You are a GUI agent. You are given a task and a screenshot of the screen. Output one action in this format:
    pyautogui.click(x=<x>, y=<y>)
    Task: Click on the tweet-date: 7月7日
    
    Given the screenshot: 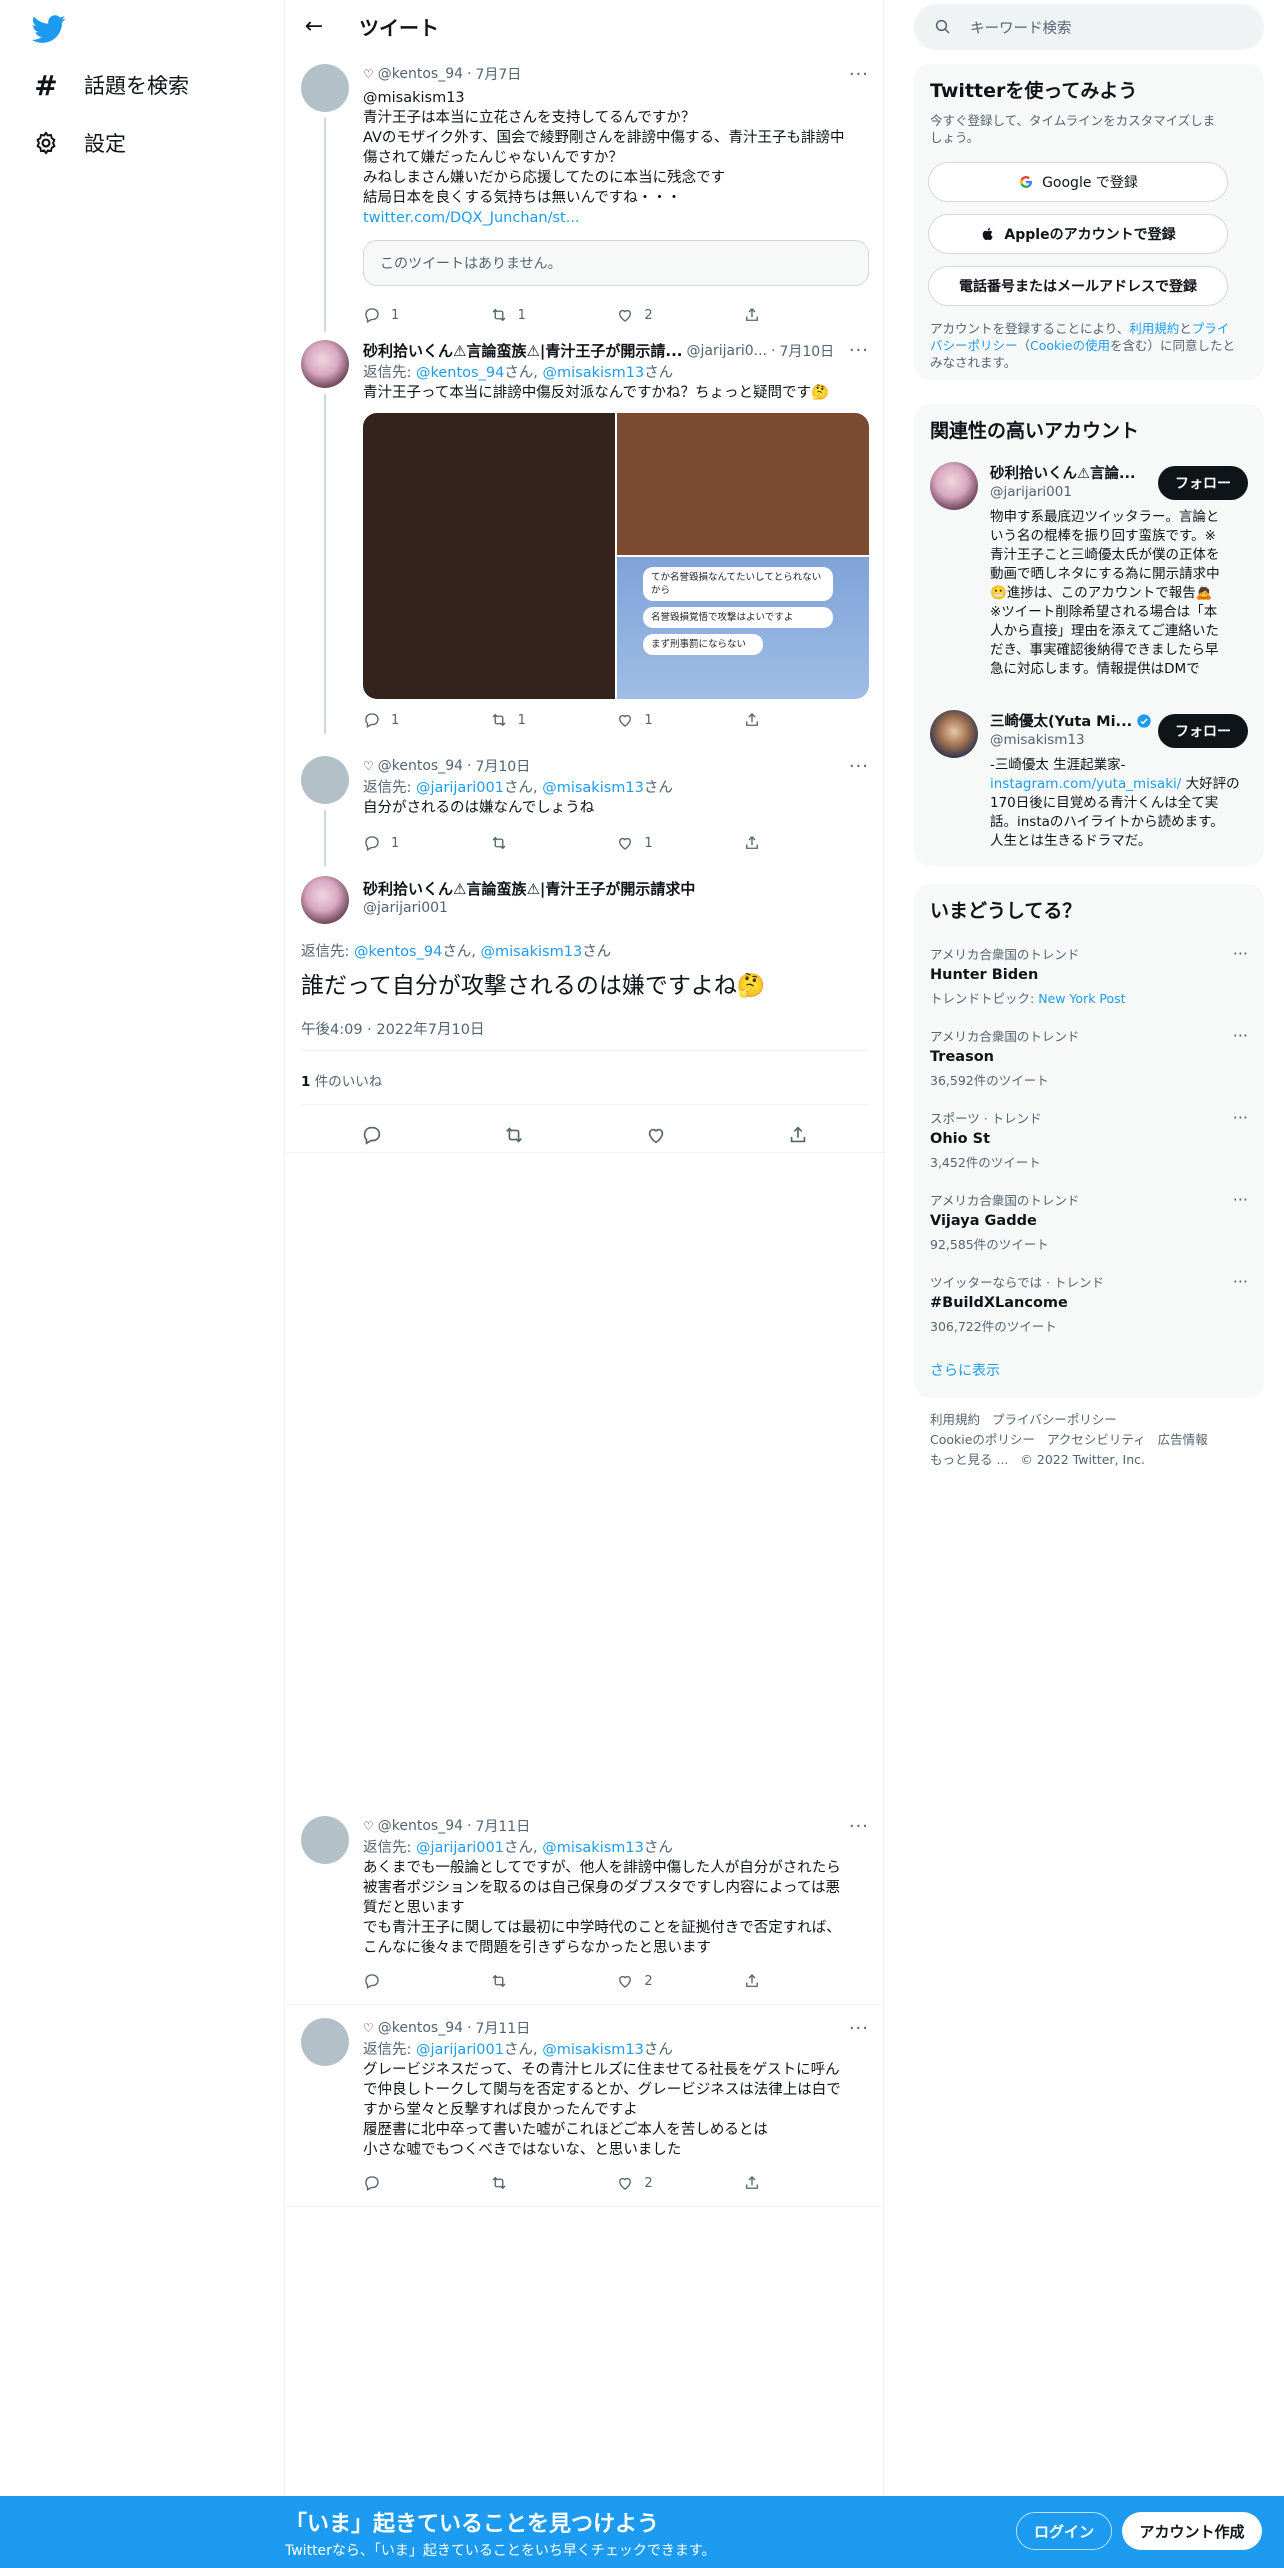 What is the action you would take?
    pyautogui.click(x=498, y=74)
    